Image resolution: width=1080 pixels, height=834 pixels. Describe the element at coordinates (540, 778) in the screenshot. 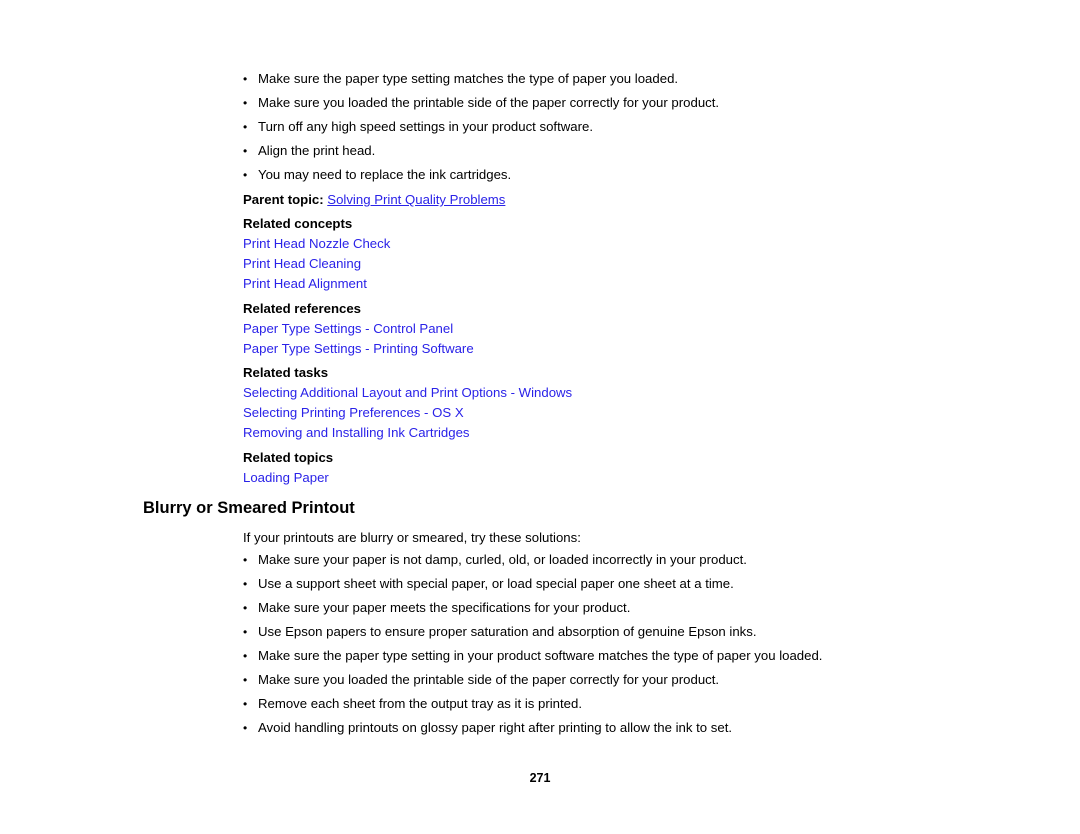

I see `page-number: 271` at that location.